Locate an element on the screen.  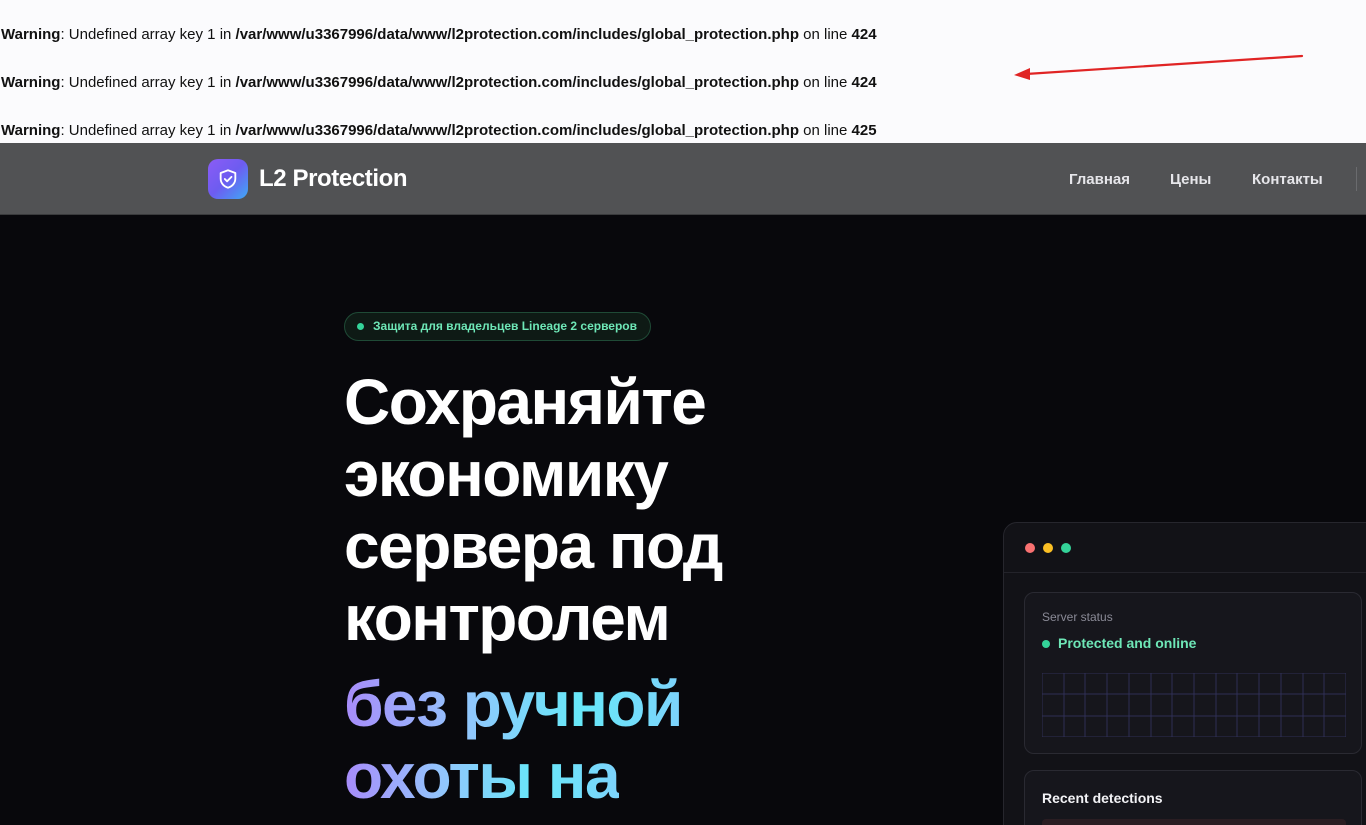
hero-badge: Защита для владельцев Lineage 2 серверов is located at coordinates (498, 326).